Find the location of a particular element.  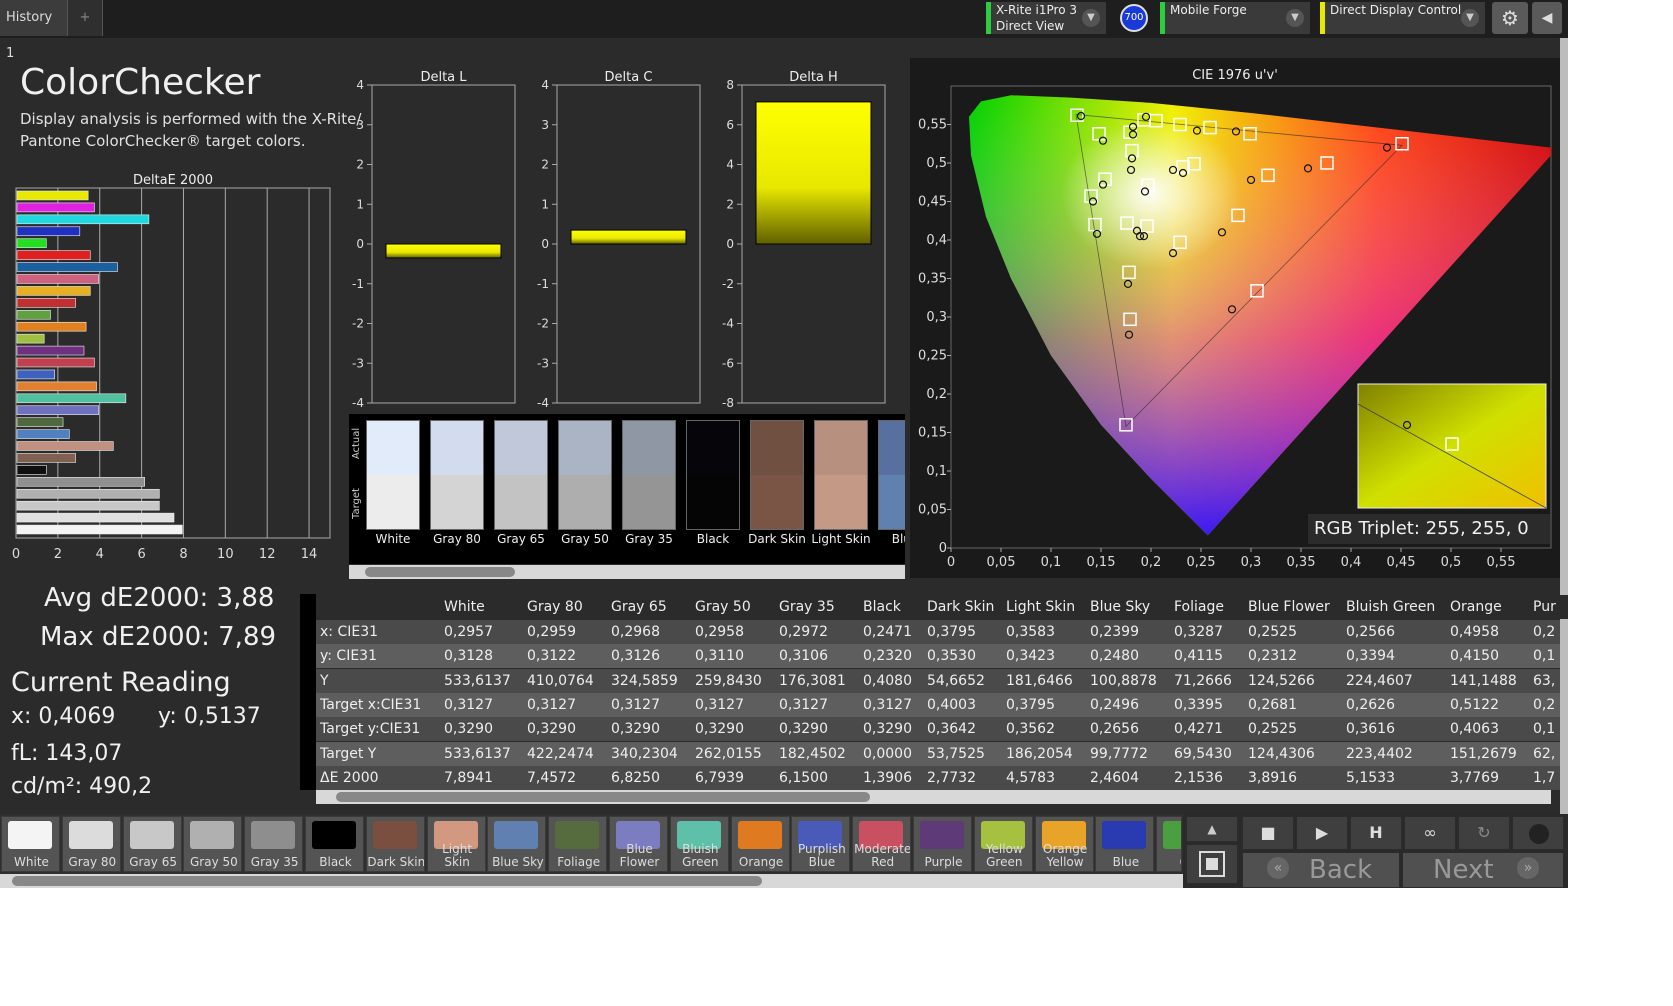

table-cell: 0,3795 is located at coordinates (951, 632).